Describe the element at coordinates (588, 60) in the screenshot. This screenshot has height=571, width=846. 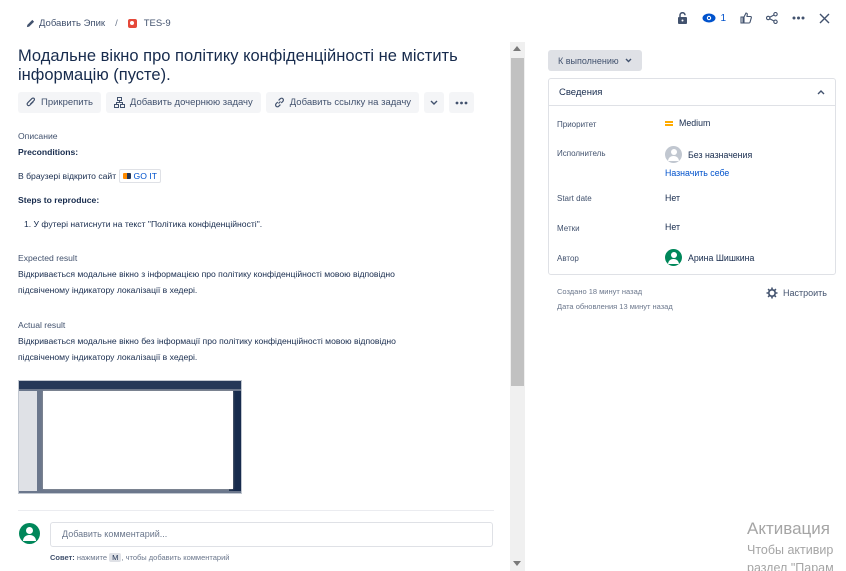
I see `status-label: К выполнению` at that location.